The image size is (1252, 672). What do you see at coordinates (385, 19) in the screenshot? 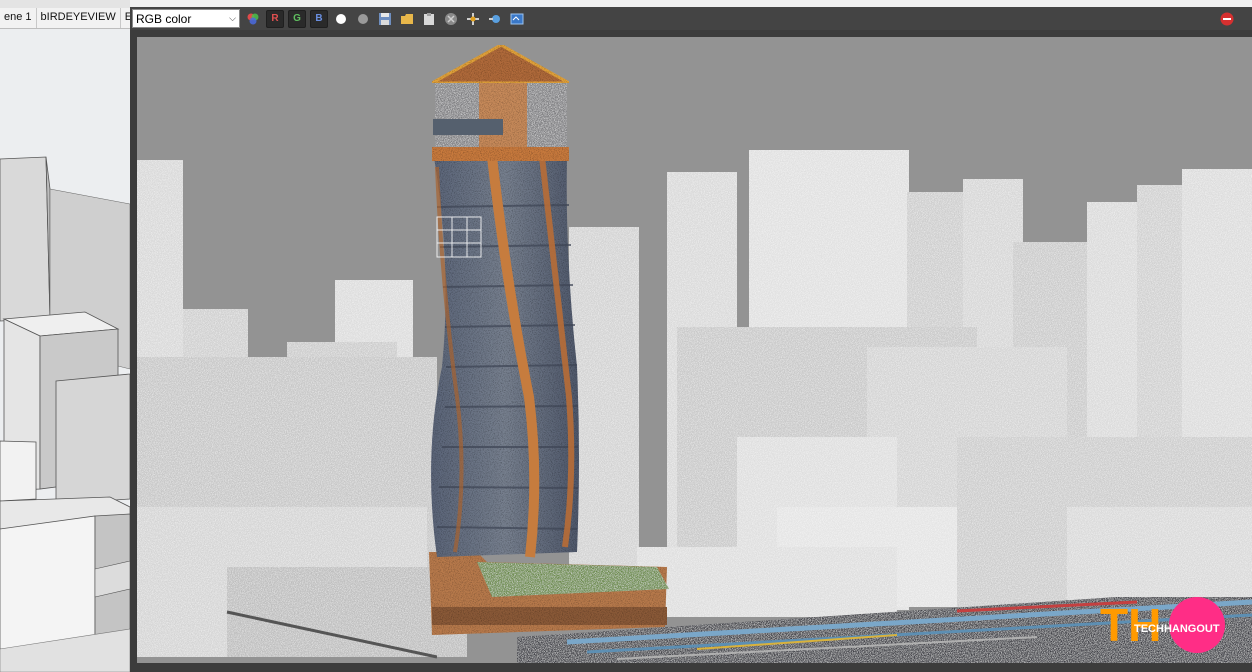
I see `save-icon` at bounding box center [385, 19].